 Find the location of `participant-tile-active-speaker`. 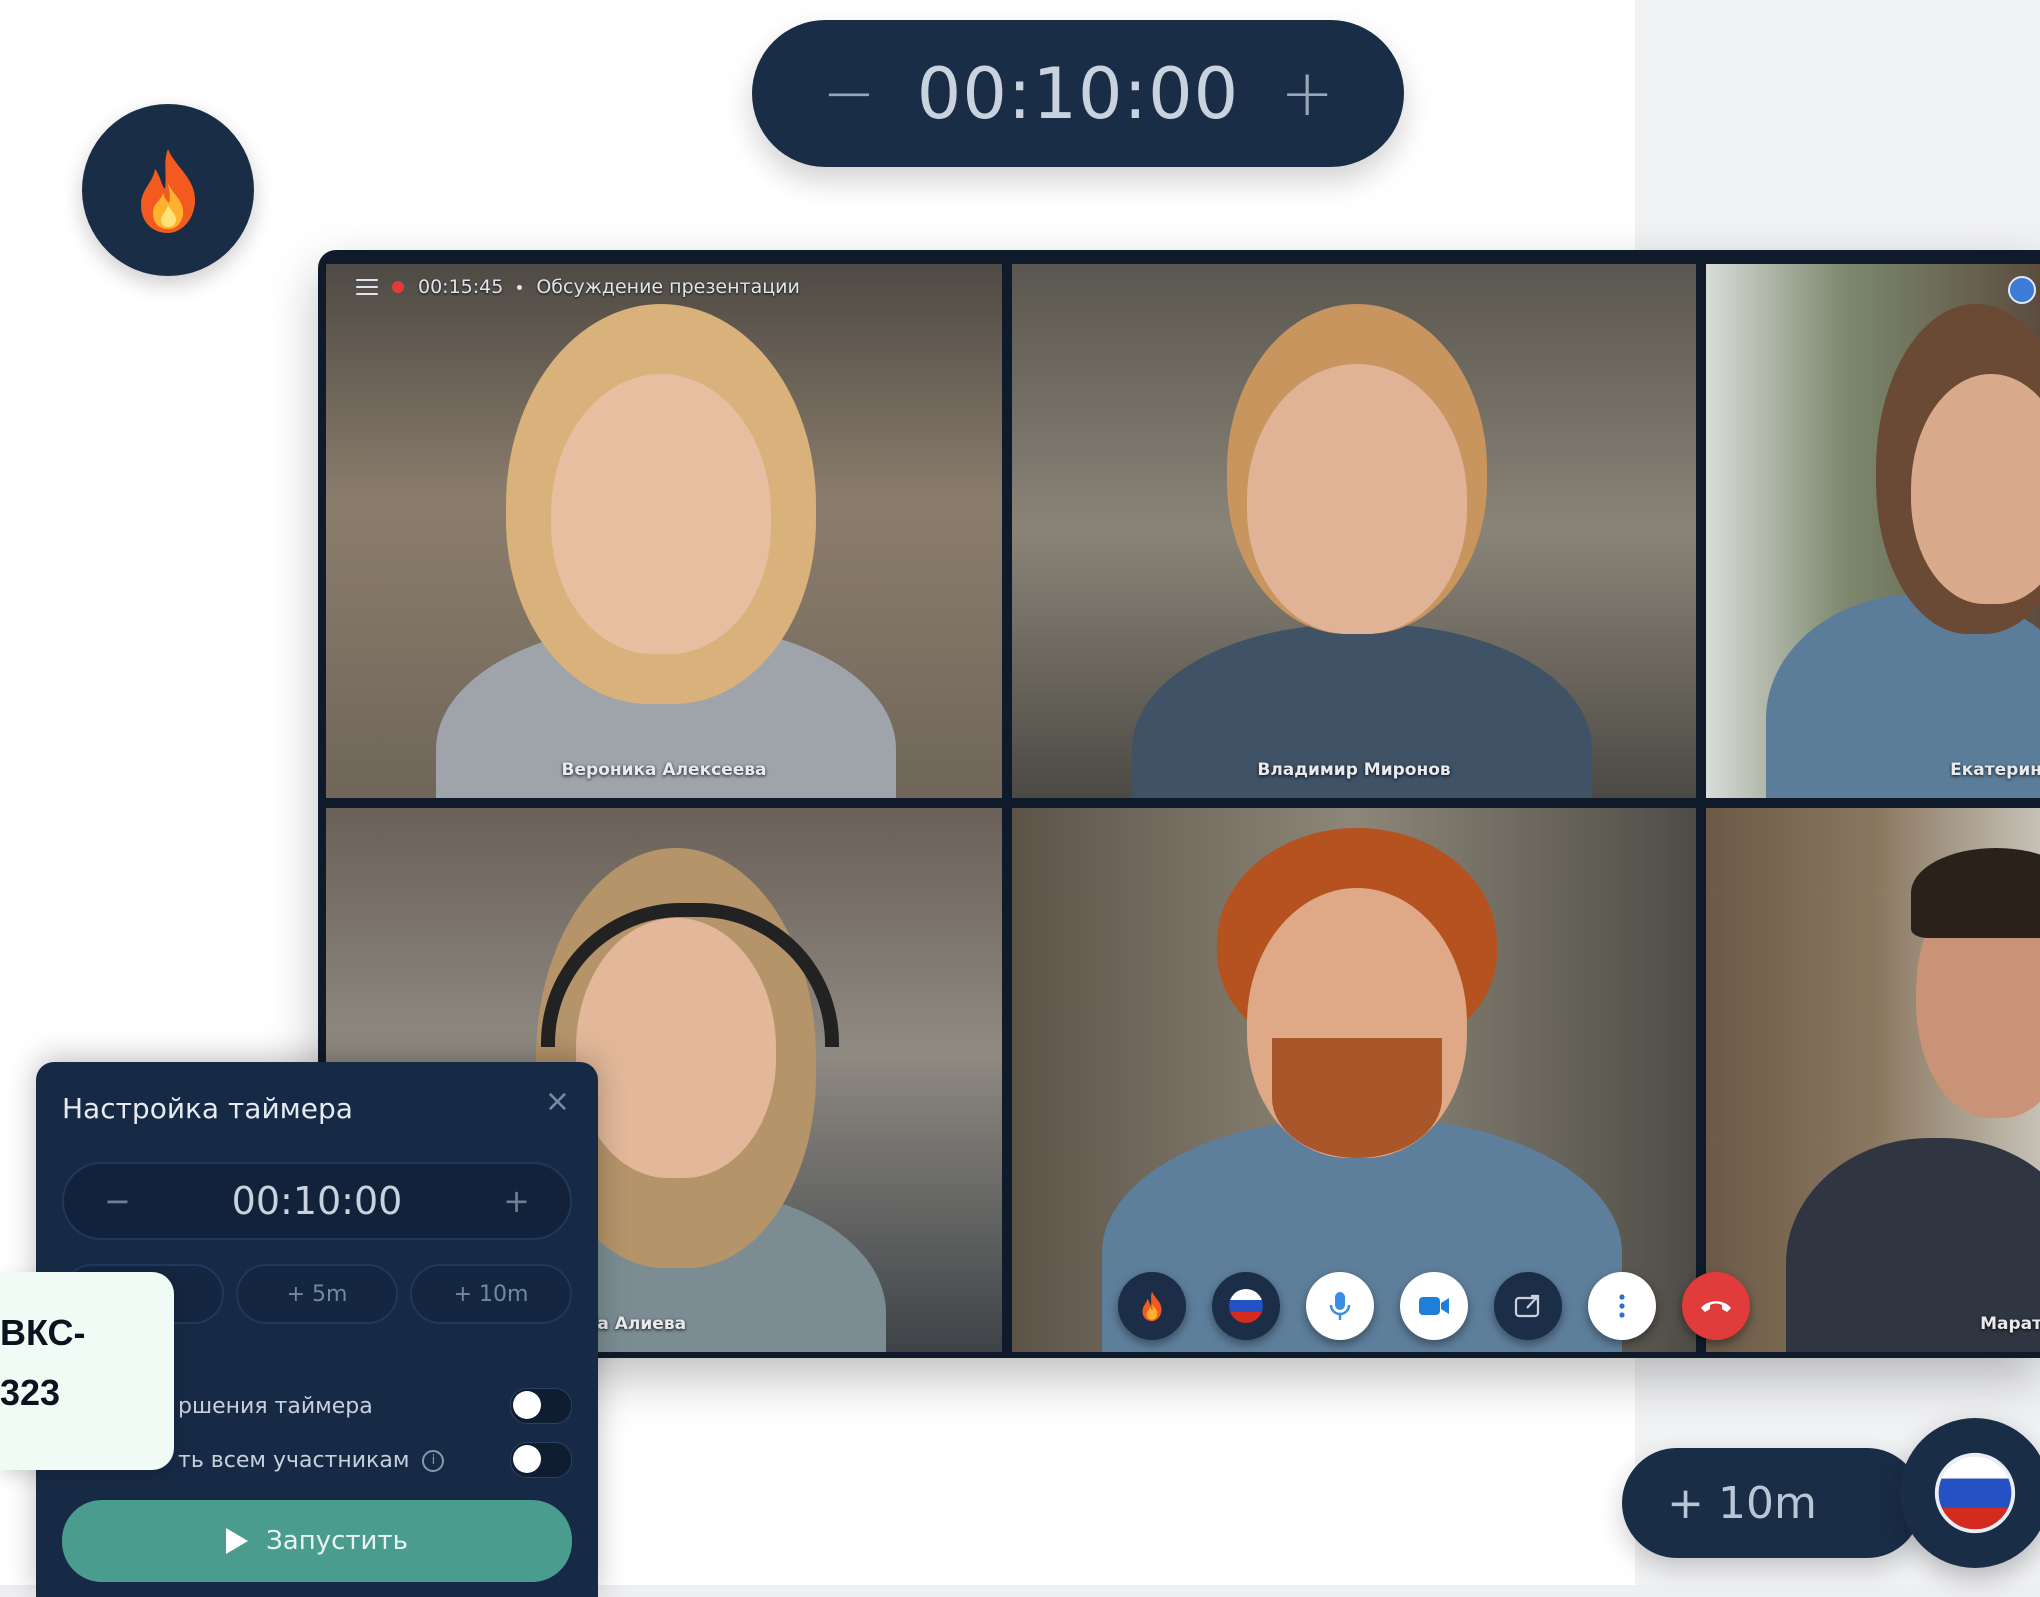

participant-tile-active-speaker is located at coordinates (1354, 1080).